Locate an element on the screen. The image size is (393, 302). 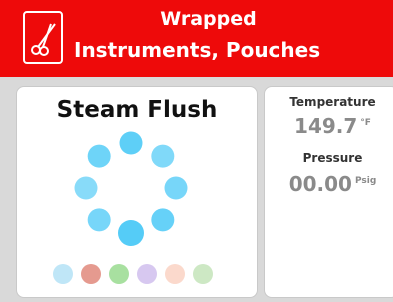
temperature-value: 149.7 °F is located at coordinates (332, 126).